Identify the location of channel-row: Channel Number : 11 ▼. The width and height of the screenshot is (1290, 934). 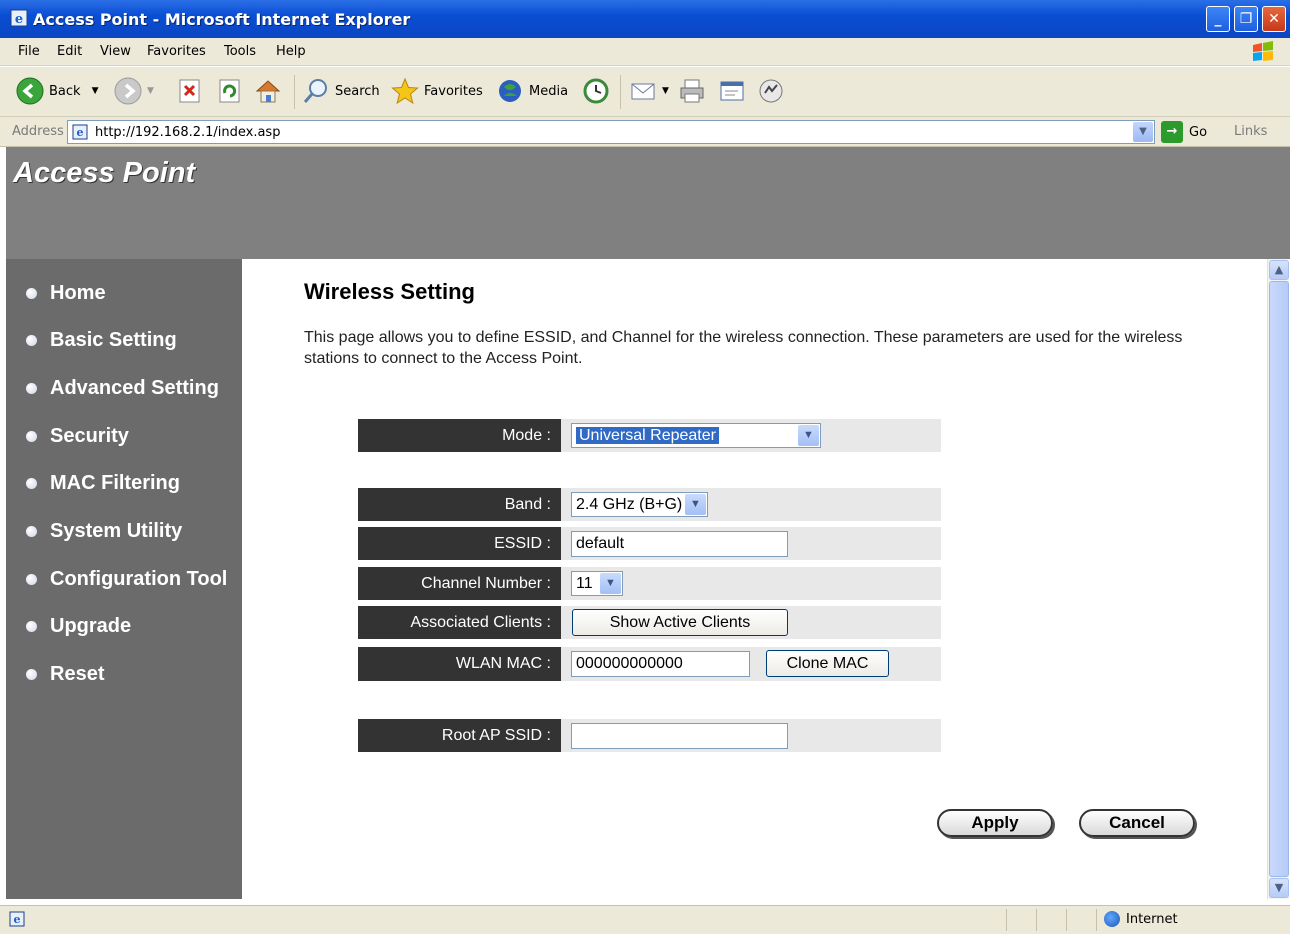
(649, 583).